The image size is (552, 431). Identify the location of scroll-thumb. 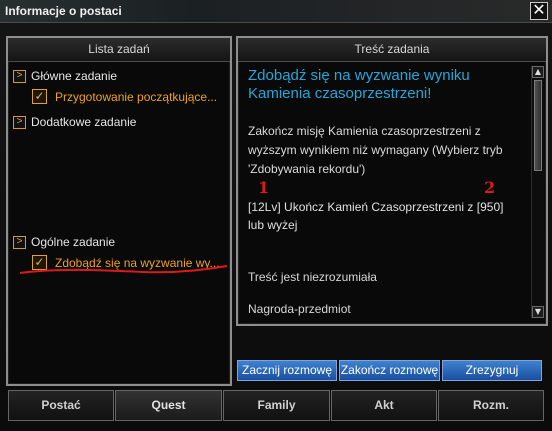
(538, 125).